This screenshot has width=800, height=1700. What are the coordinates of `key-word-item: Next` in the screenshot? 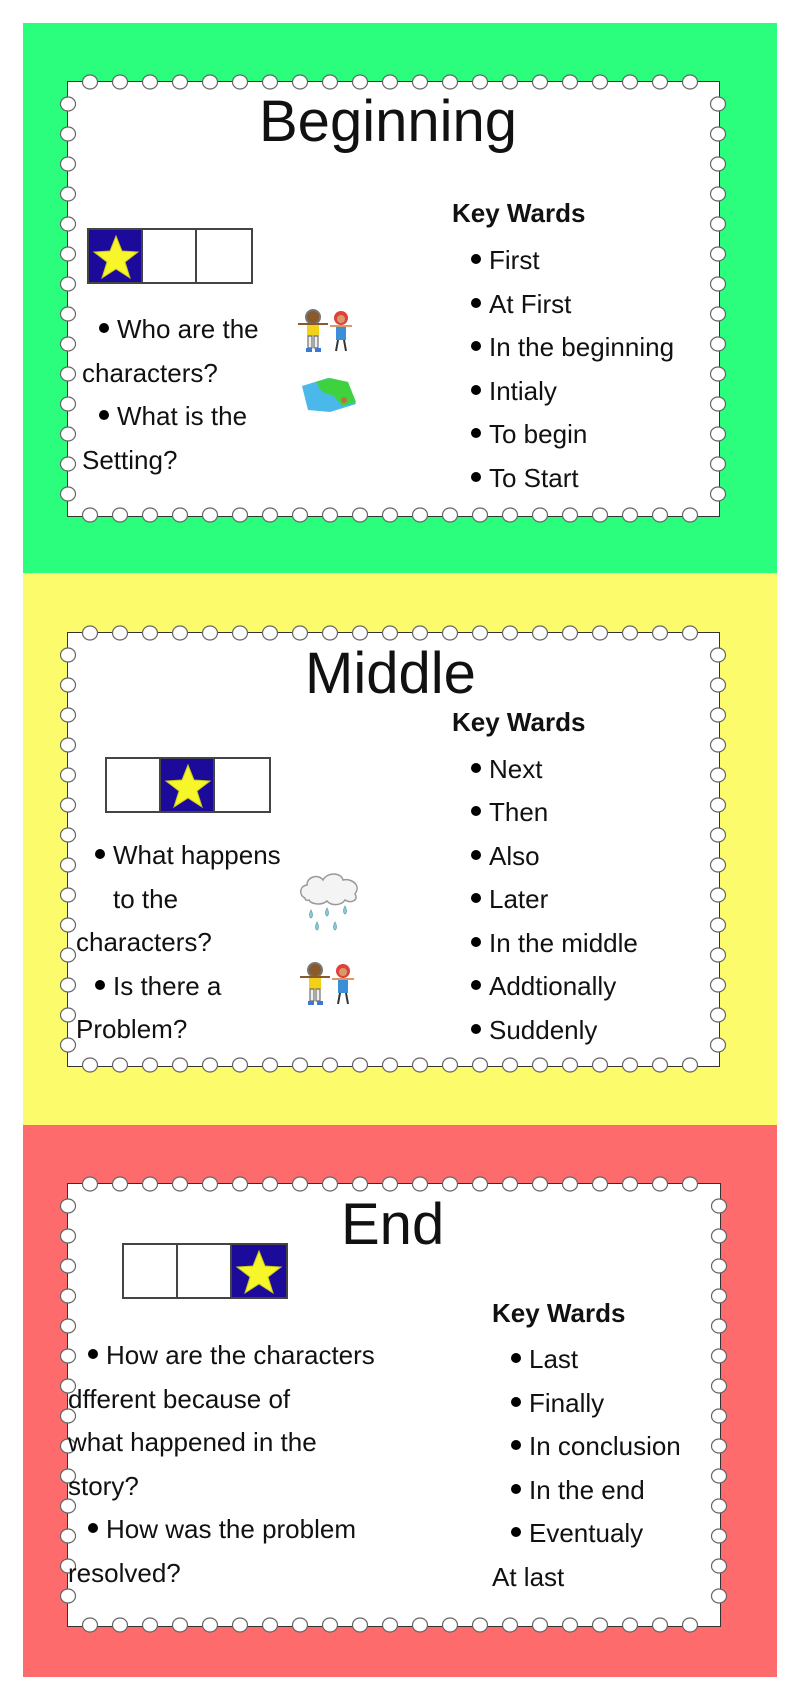 It's located at (506, 769).